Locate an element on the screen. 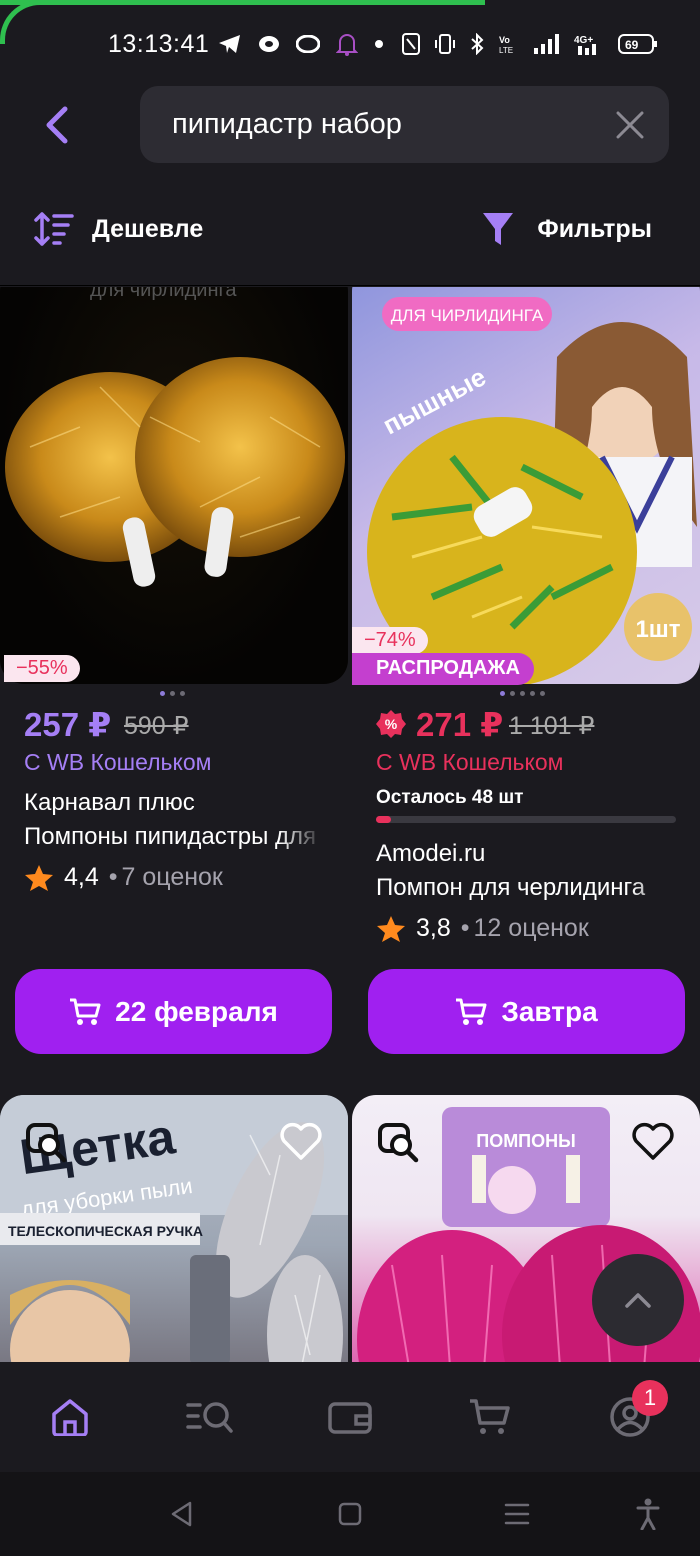 Image resolution: width=700 pixels, height=1556 pixels. svg-text: 4G+ is located at coordinates (583, 40).